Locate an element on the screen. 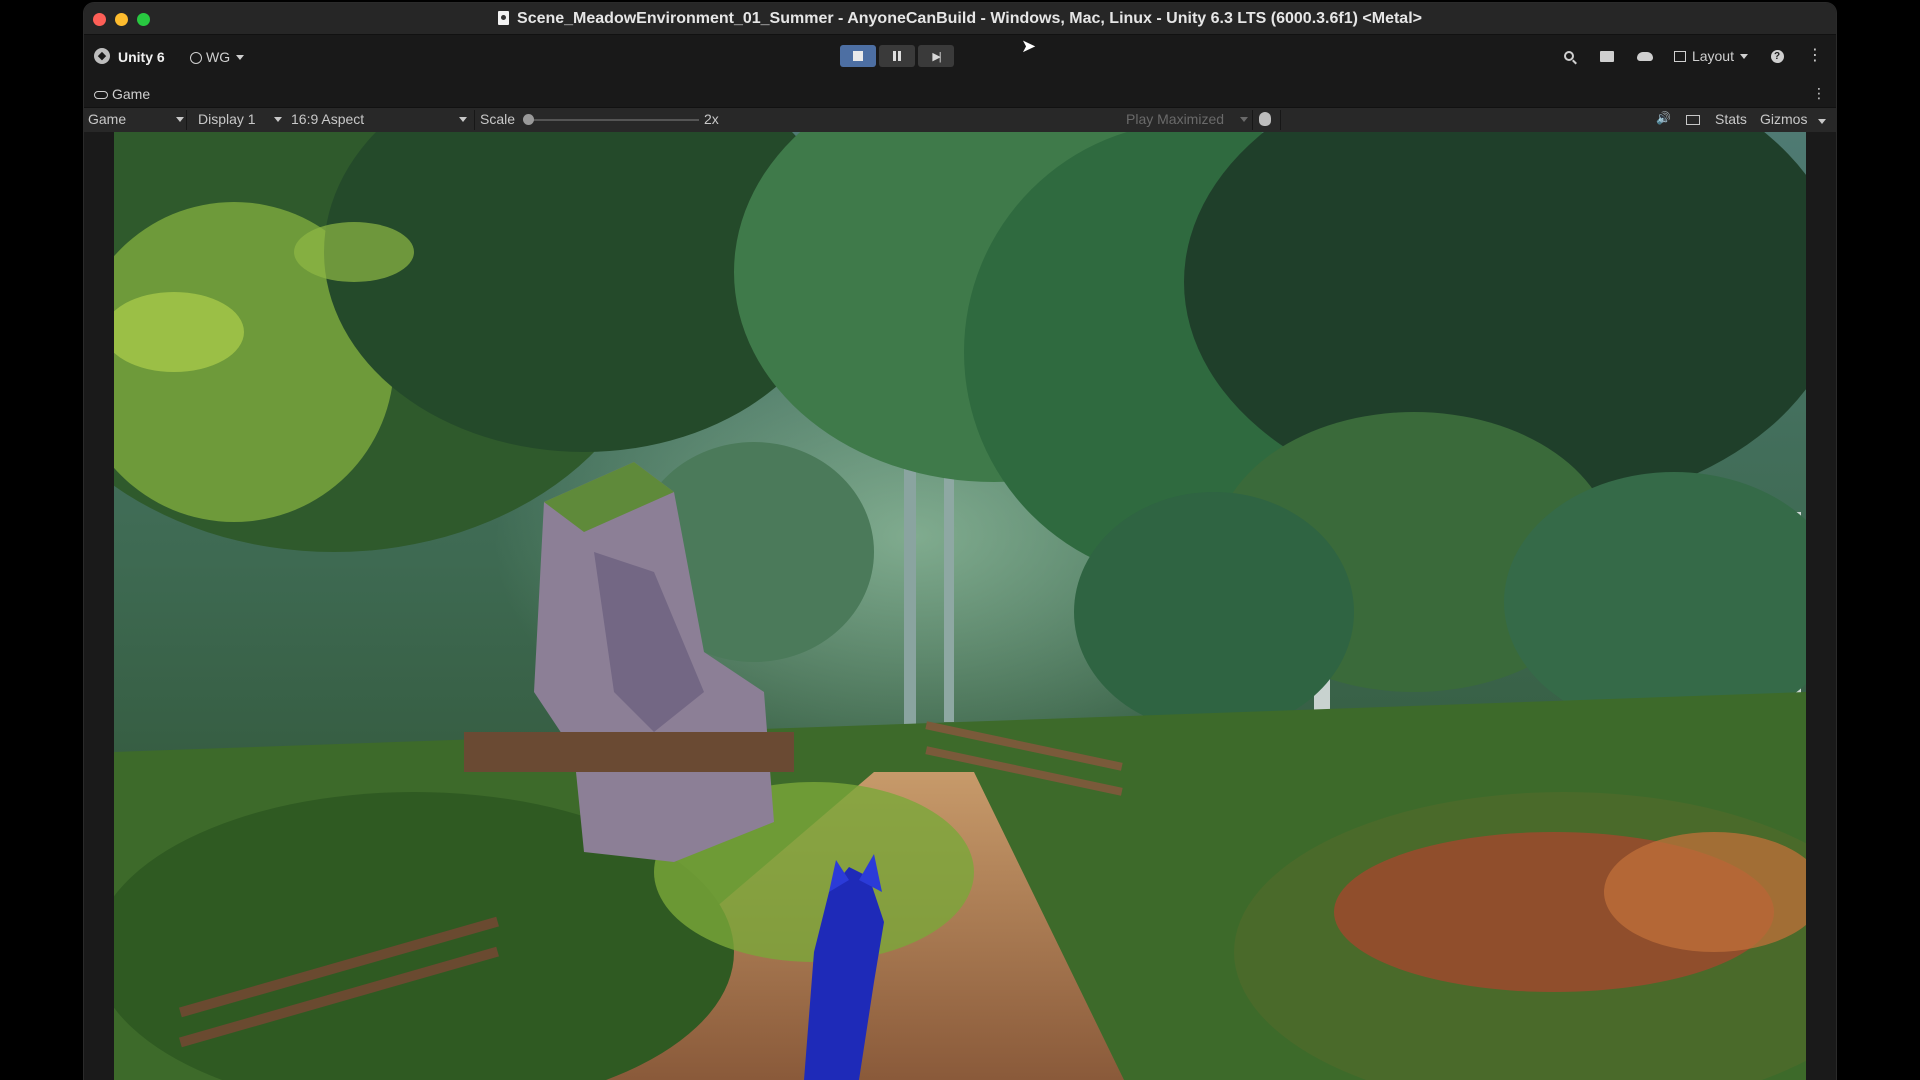 This screenshot has width=1920, height=1080. view-type-label: Game is located at coordinates (107, 119).